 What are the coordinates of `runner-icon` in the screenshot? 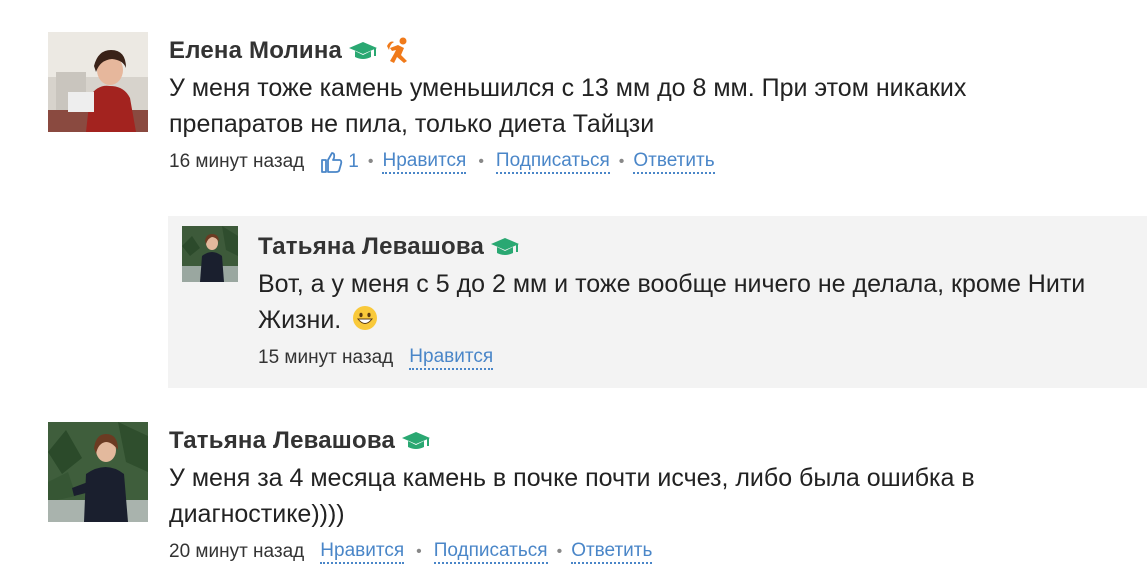 It's located at (399, 51).